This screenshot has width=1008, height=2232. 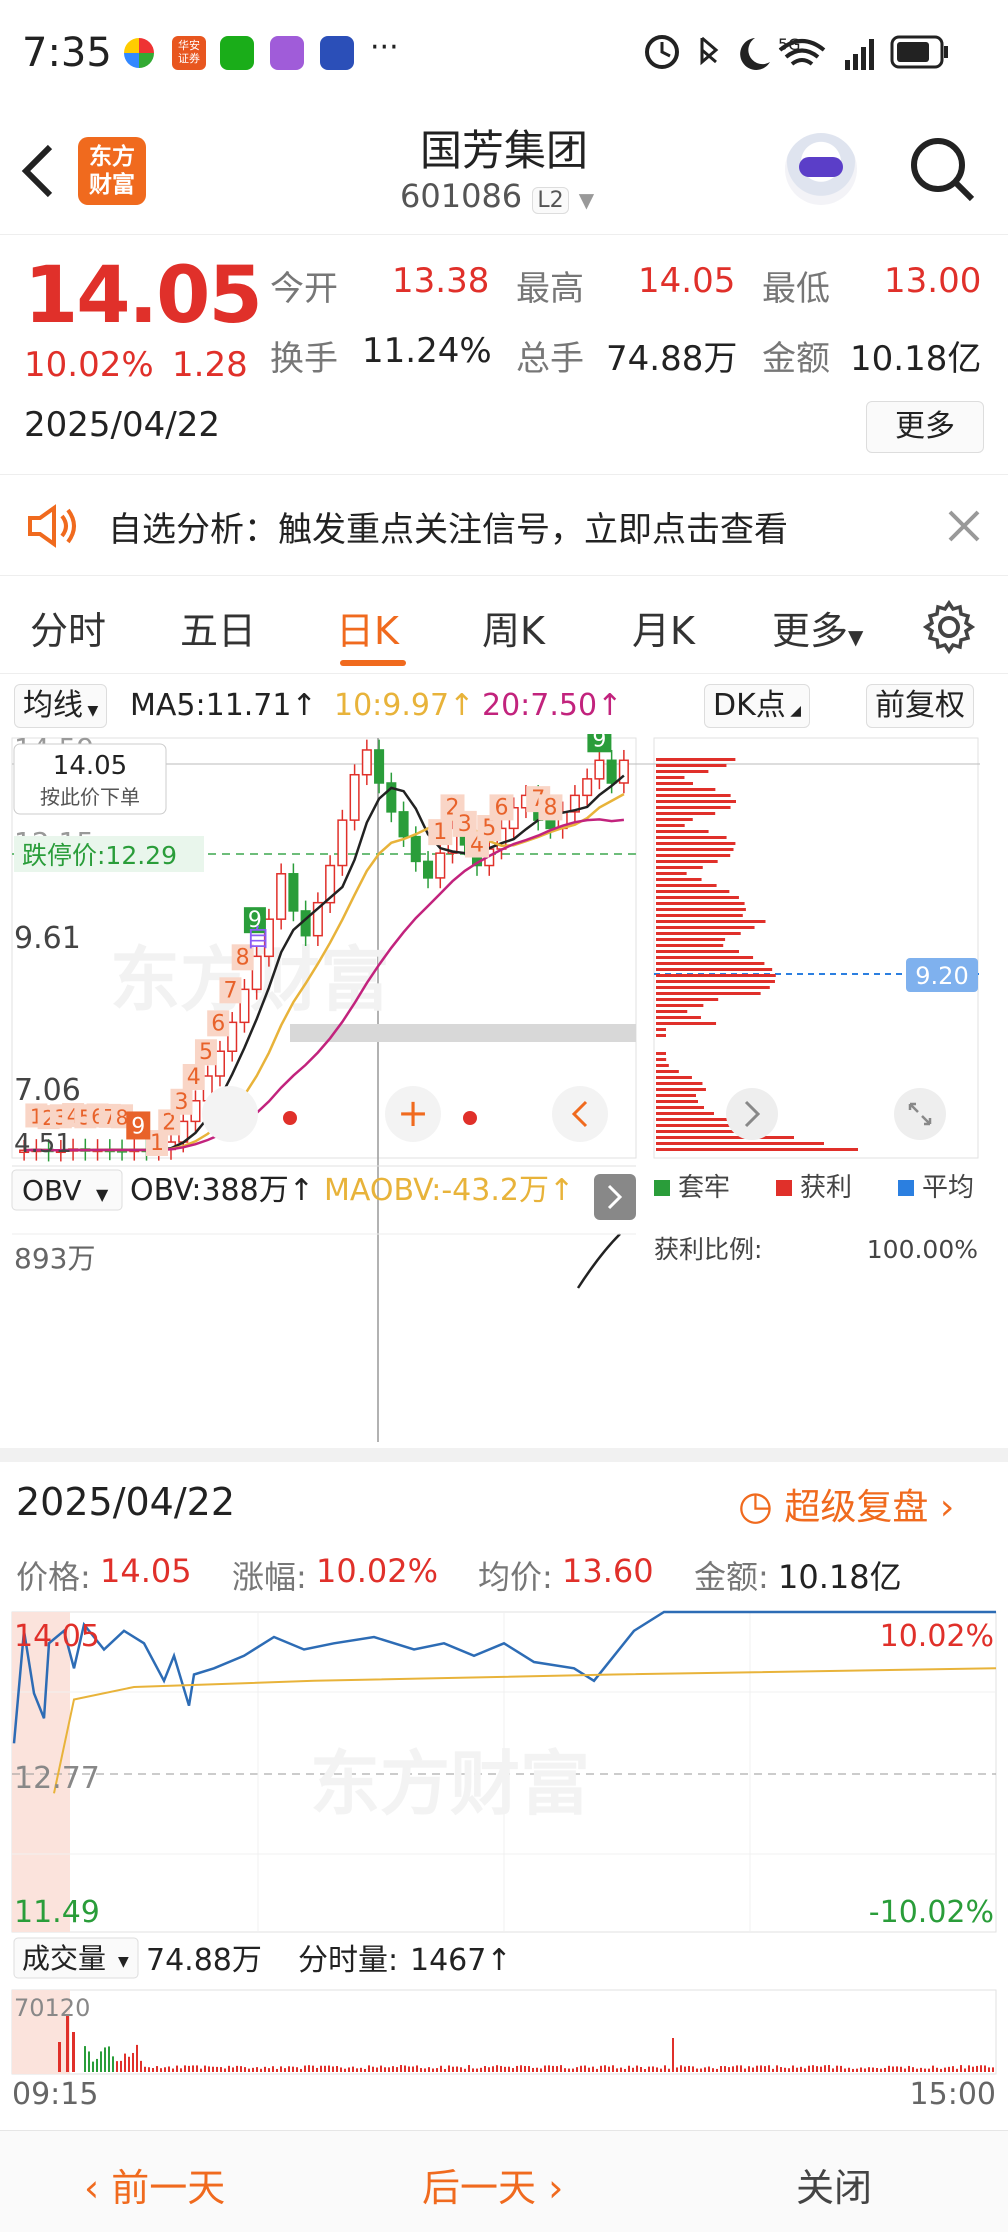 What do you see at coordinates (501, 807) in the screenshot?
I see `count-marker: 6` at bounding box center [501, 807].